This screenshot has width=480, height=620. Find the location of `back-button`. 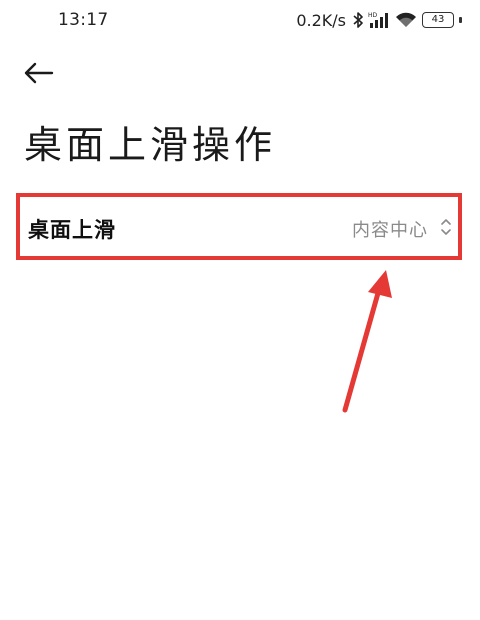

back-button is located at coordinates (40, 73).